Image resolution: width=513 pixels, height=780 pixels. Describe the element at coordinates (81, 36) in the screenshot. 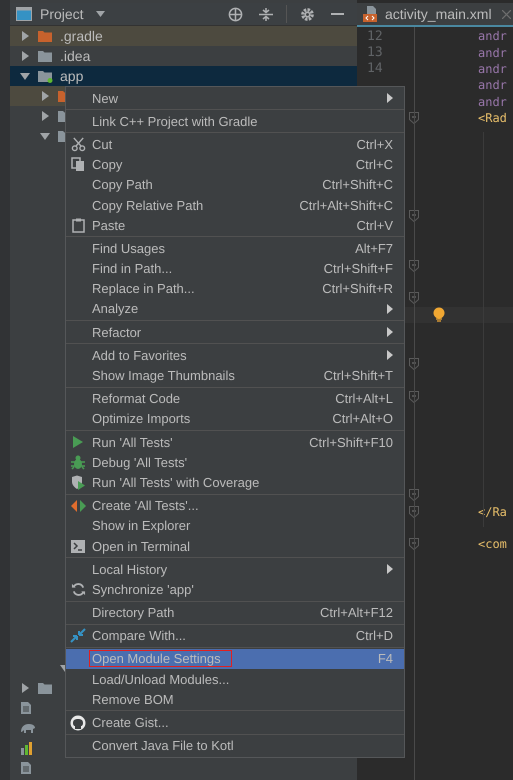

I see `tree-item-label: .gradle` at that location.